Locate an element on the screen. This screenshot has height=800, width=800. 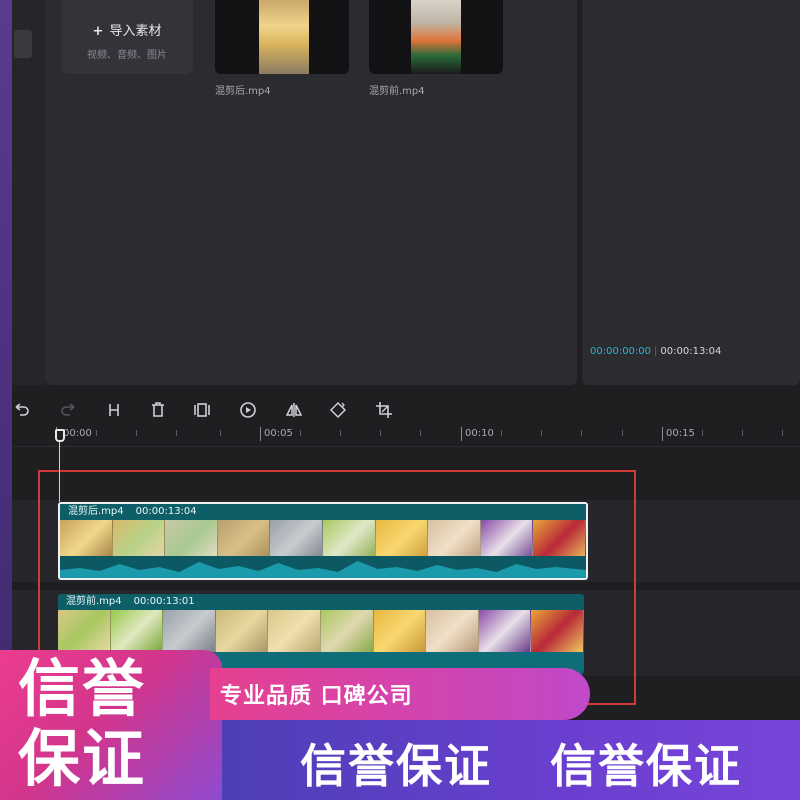
ruler-label: 00:05 is located at coordinates (278, 433).